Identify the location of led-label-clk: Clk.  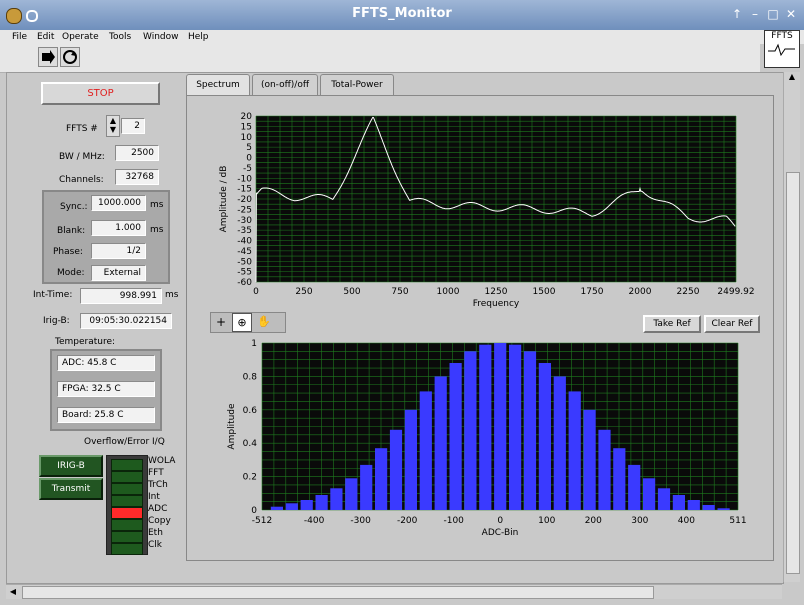
(155, 545).